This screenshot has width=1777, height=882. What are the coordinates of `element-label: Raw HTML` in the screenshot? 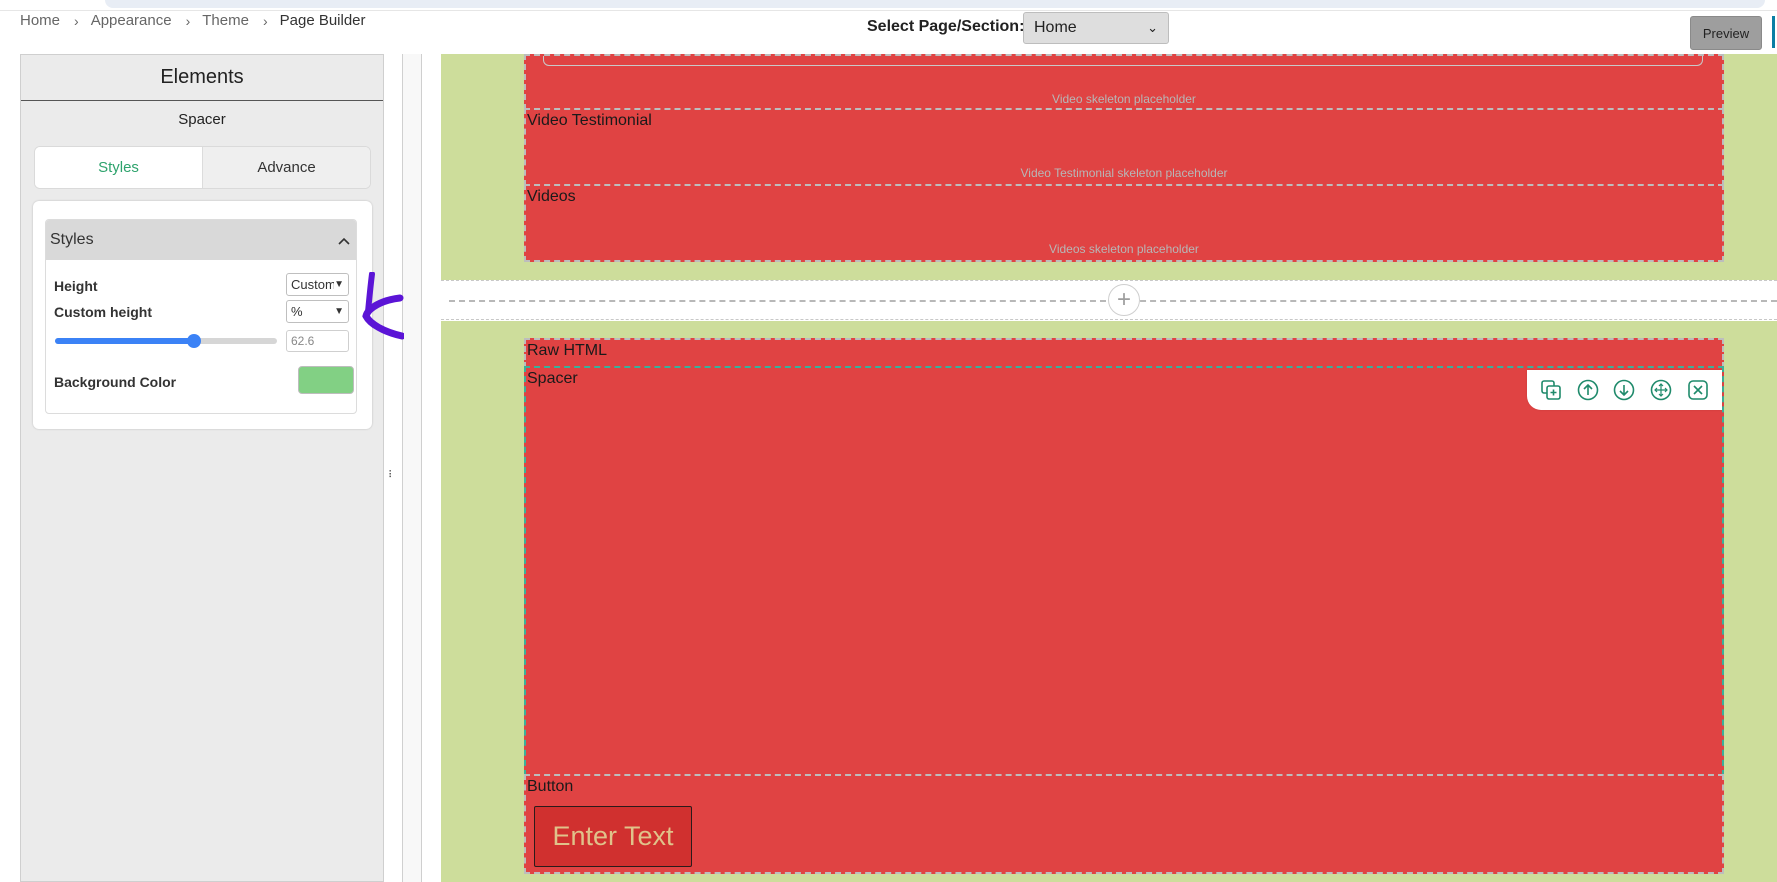 It's located at (567, 350).